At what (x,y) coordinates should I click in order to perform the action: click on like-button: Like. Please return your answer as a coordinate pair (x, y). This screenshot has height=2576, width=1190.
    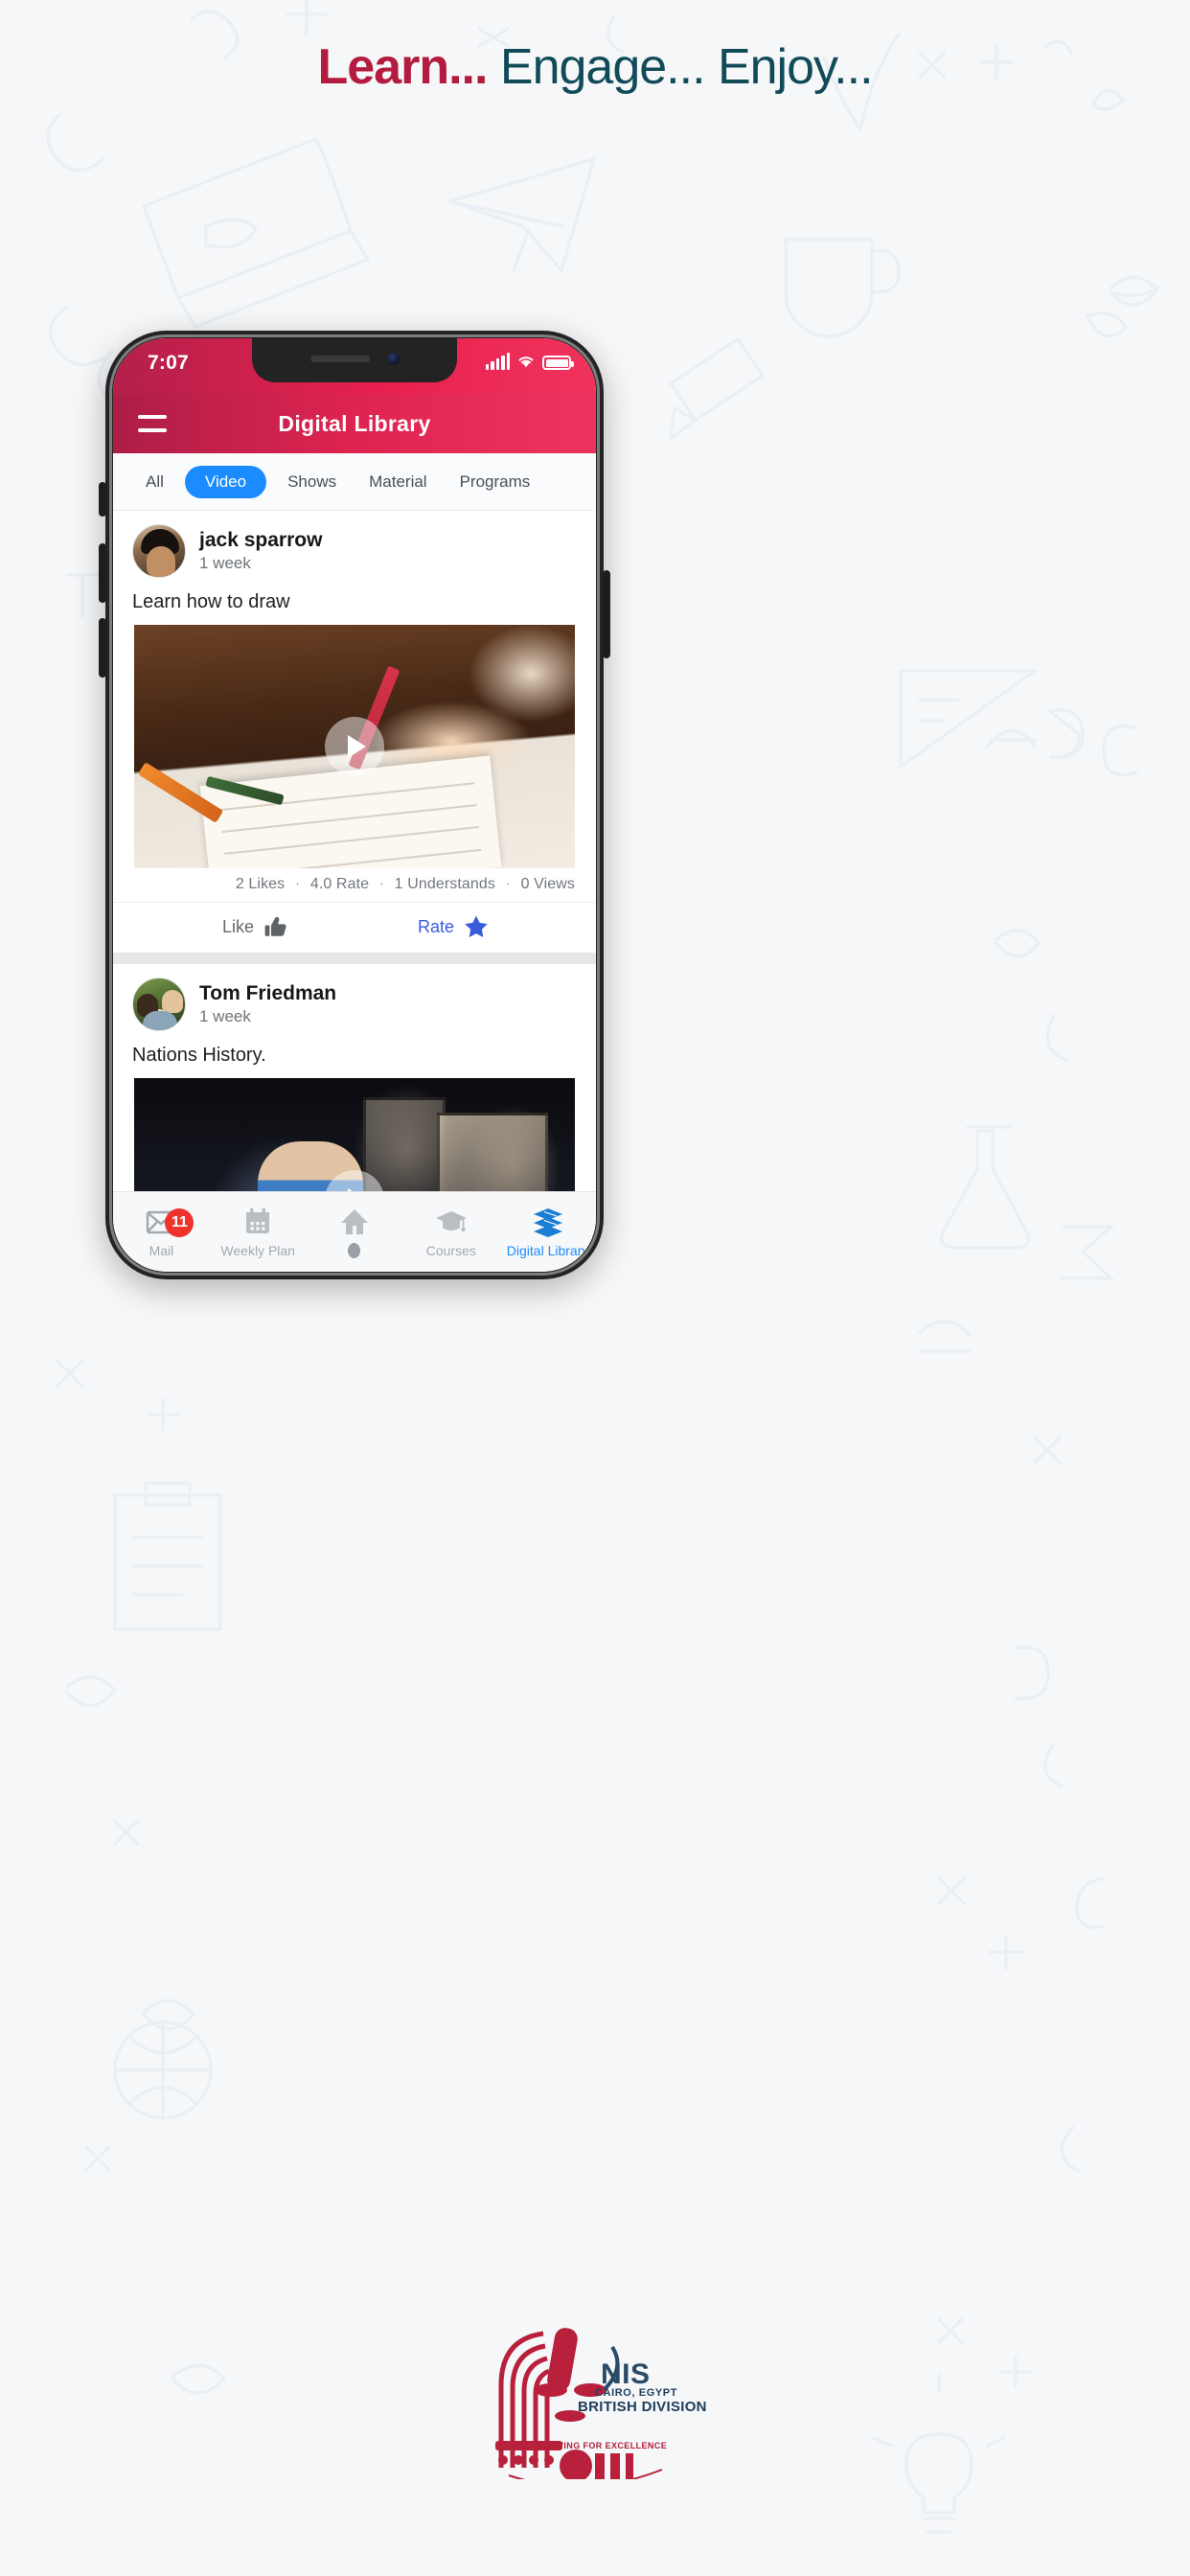
    Looking at the image, I should click on (255, 926).